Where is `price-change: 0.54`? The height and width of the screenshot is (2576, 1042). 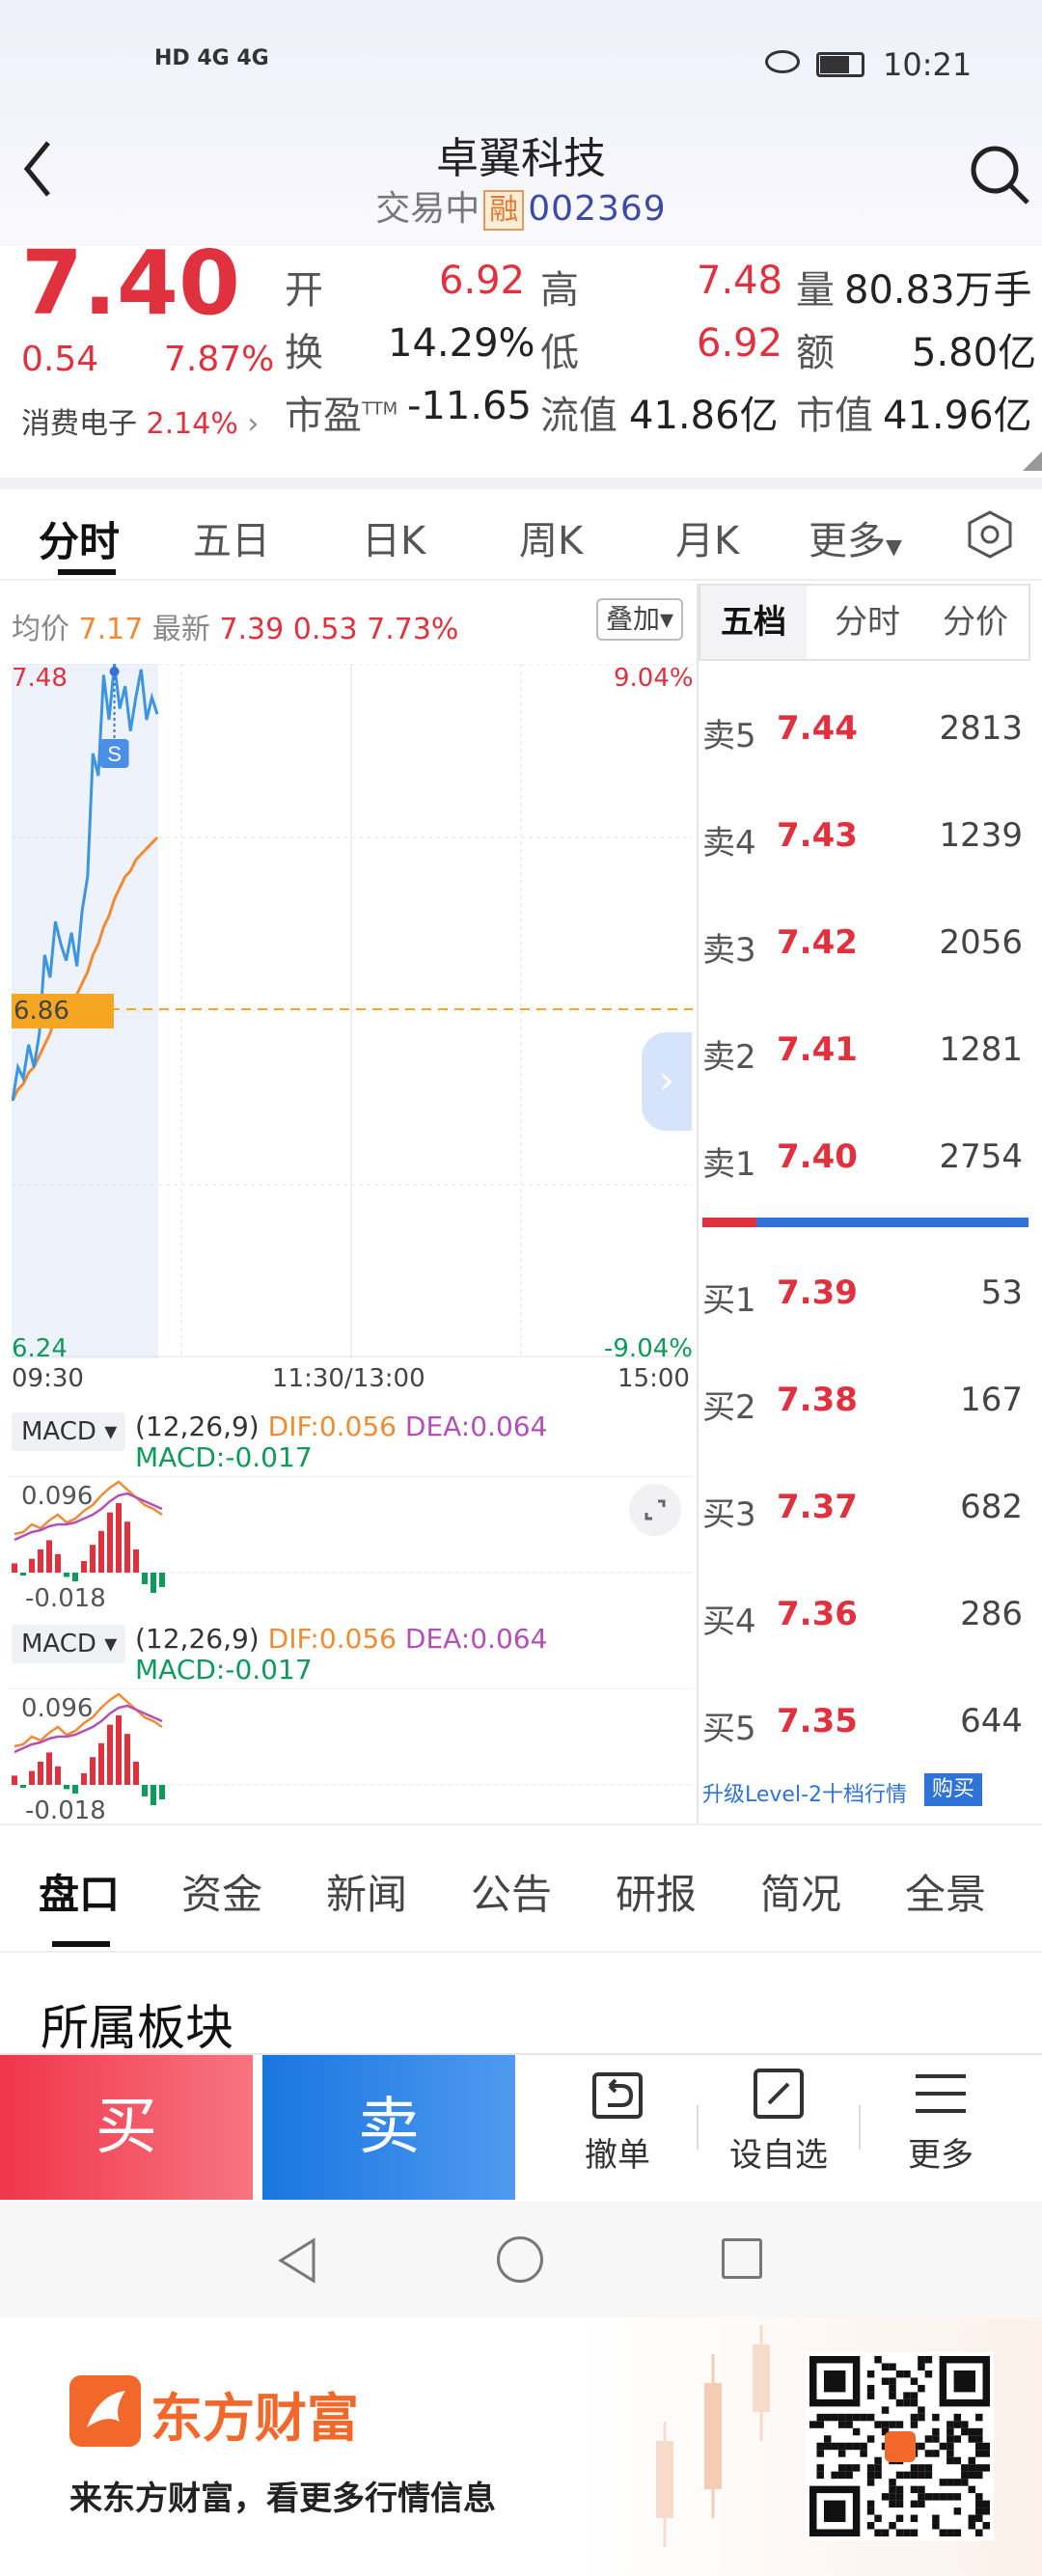
price-change: 0.54 is located at coordinates (60, 360).